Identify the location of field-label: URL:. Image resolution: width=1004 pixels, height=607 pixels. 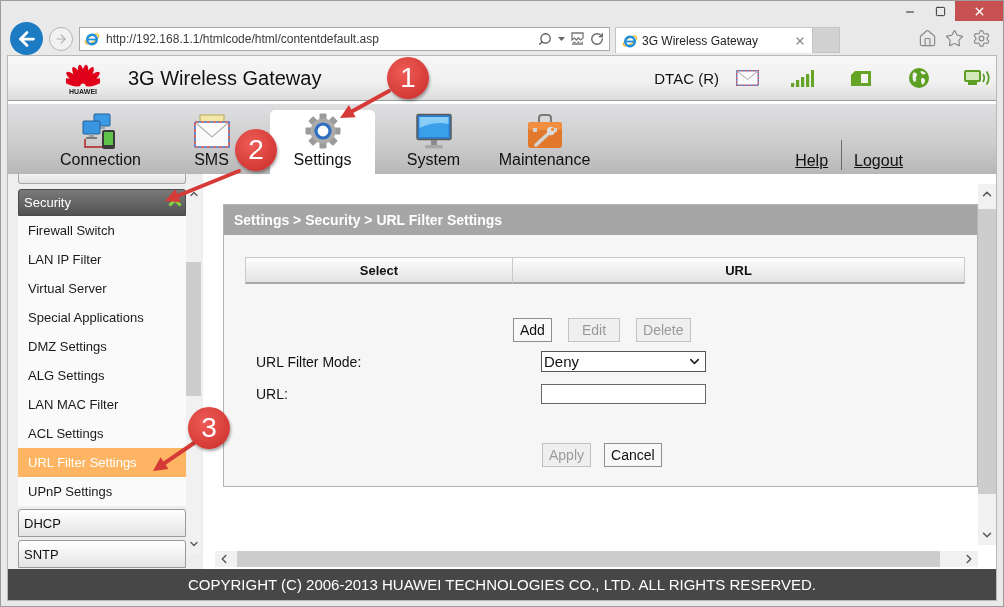
(272, 394).